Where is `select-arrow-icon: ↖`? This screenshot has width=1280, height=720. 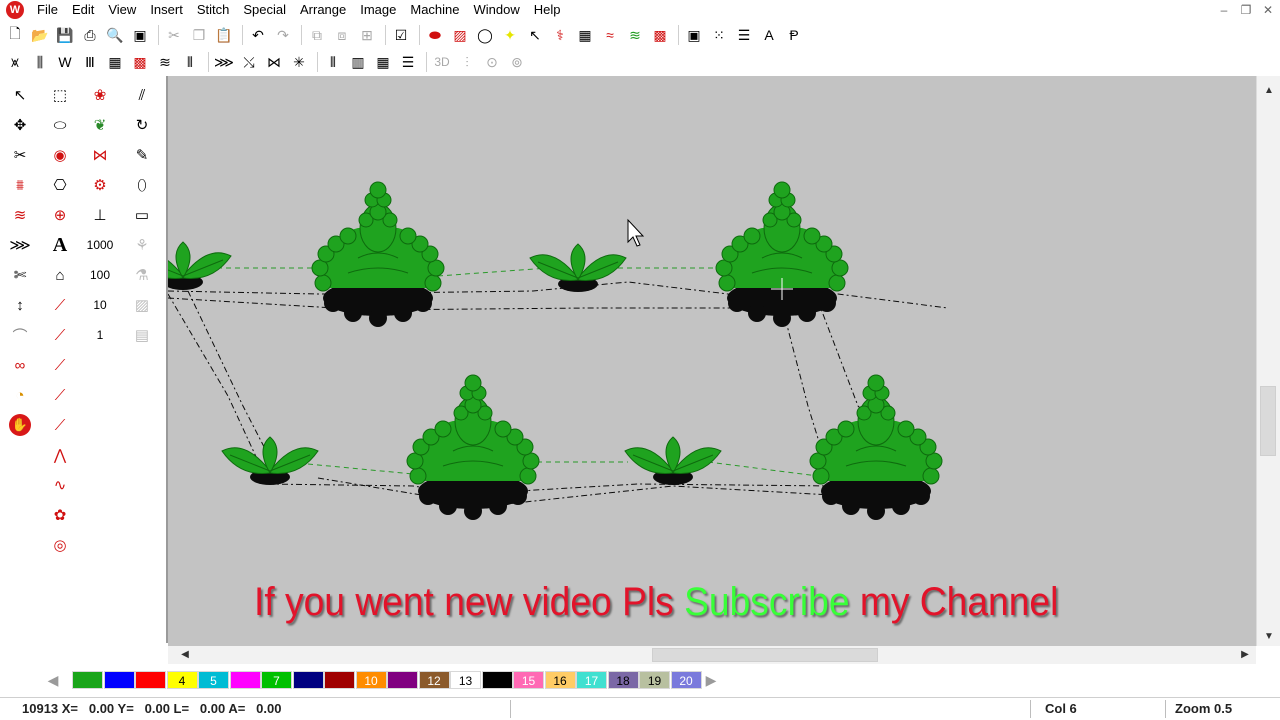 select-arrow-icon: ↖ is located at coordinates (20, 95).